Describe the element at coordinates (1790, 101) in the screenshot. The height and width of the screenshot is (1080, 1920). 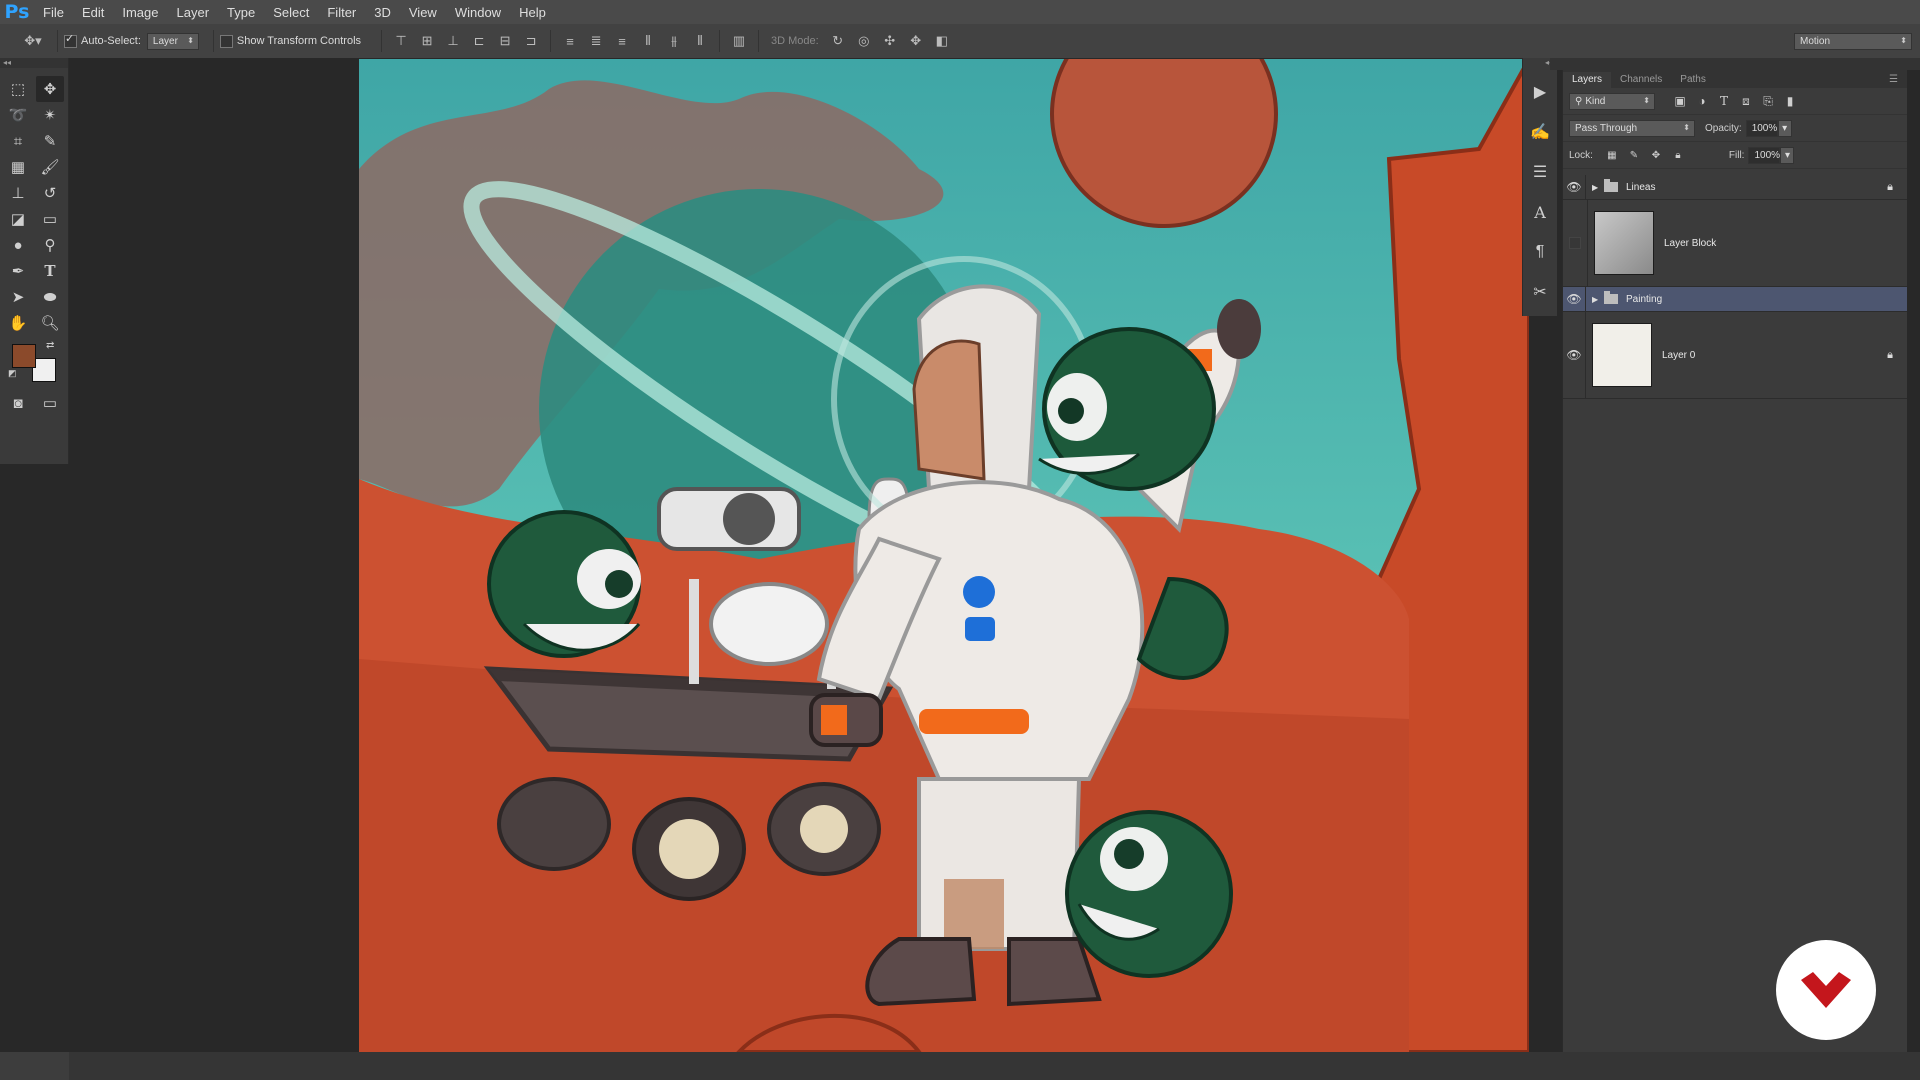
I see `filter-toggle-icon: ▮` at that location.